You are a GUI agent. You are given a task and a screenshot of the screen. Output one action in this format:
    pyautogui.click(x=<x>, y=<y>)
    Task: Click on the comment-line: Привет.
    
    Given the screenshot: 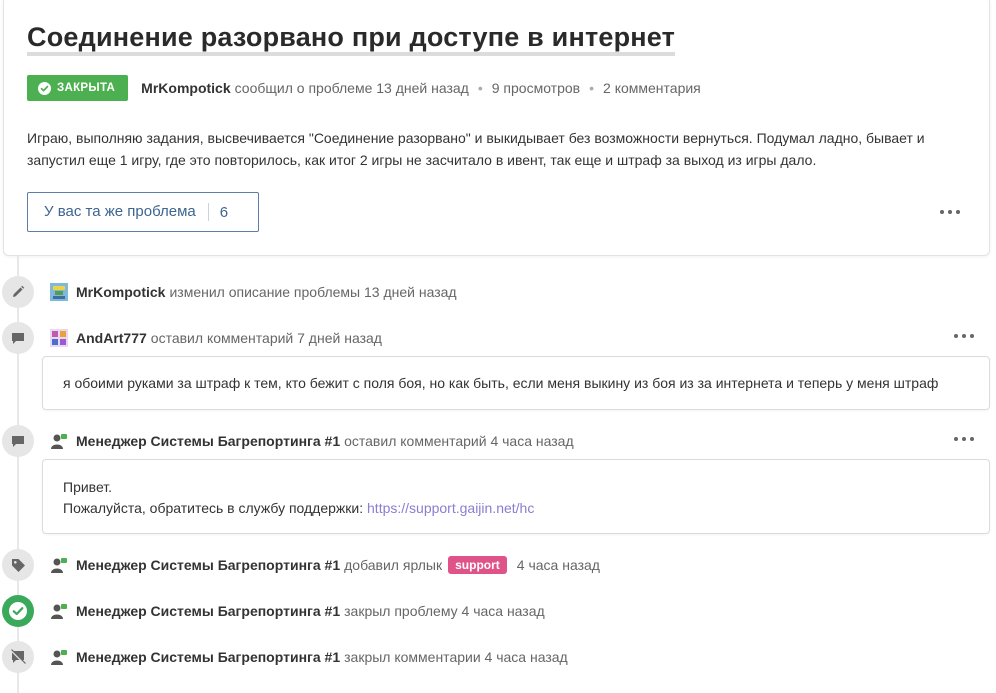 What is the action you would take?
    pyautogui.click(x=88, y=487)
    